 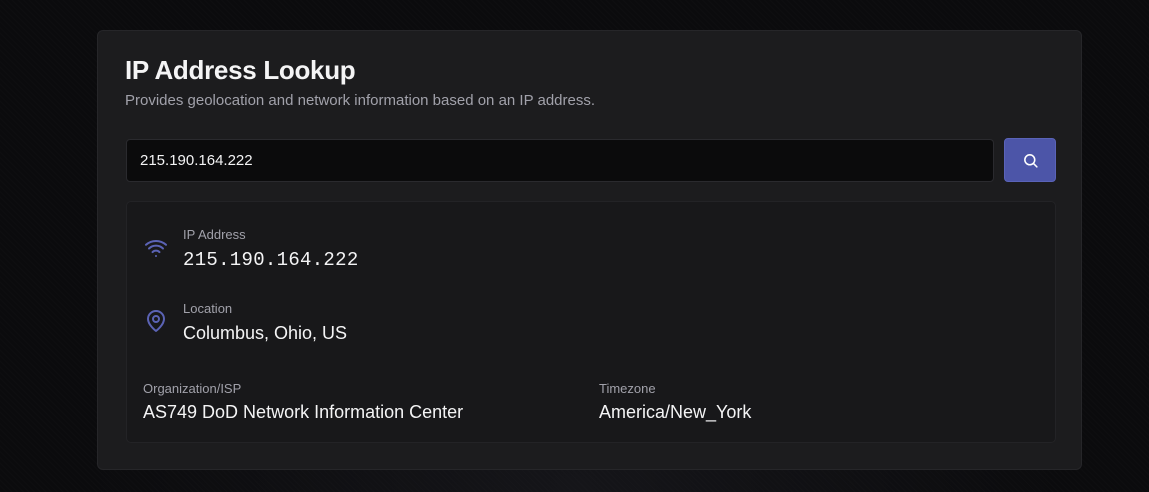 I want to click on timezone-value: America/New_York, so click(x=675, y=412).